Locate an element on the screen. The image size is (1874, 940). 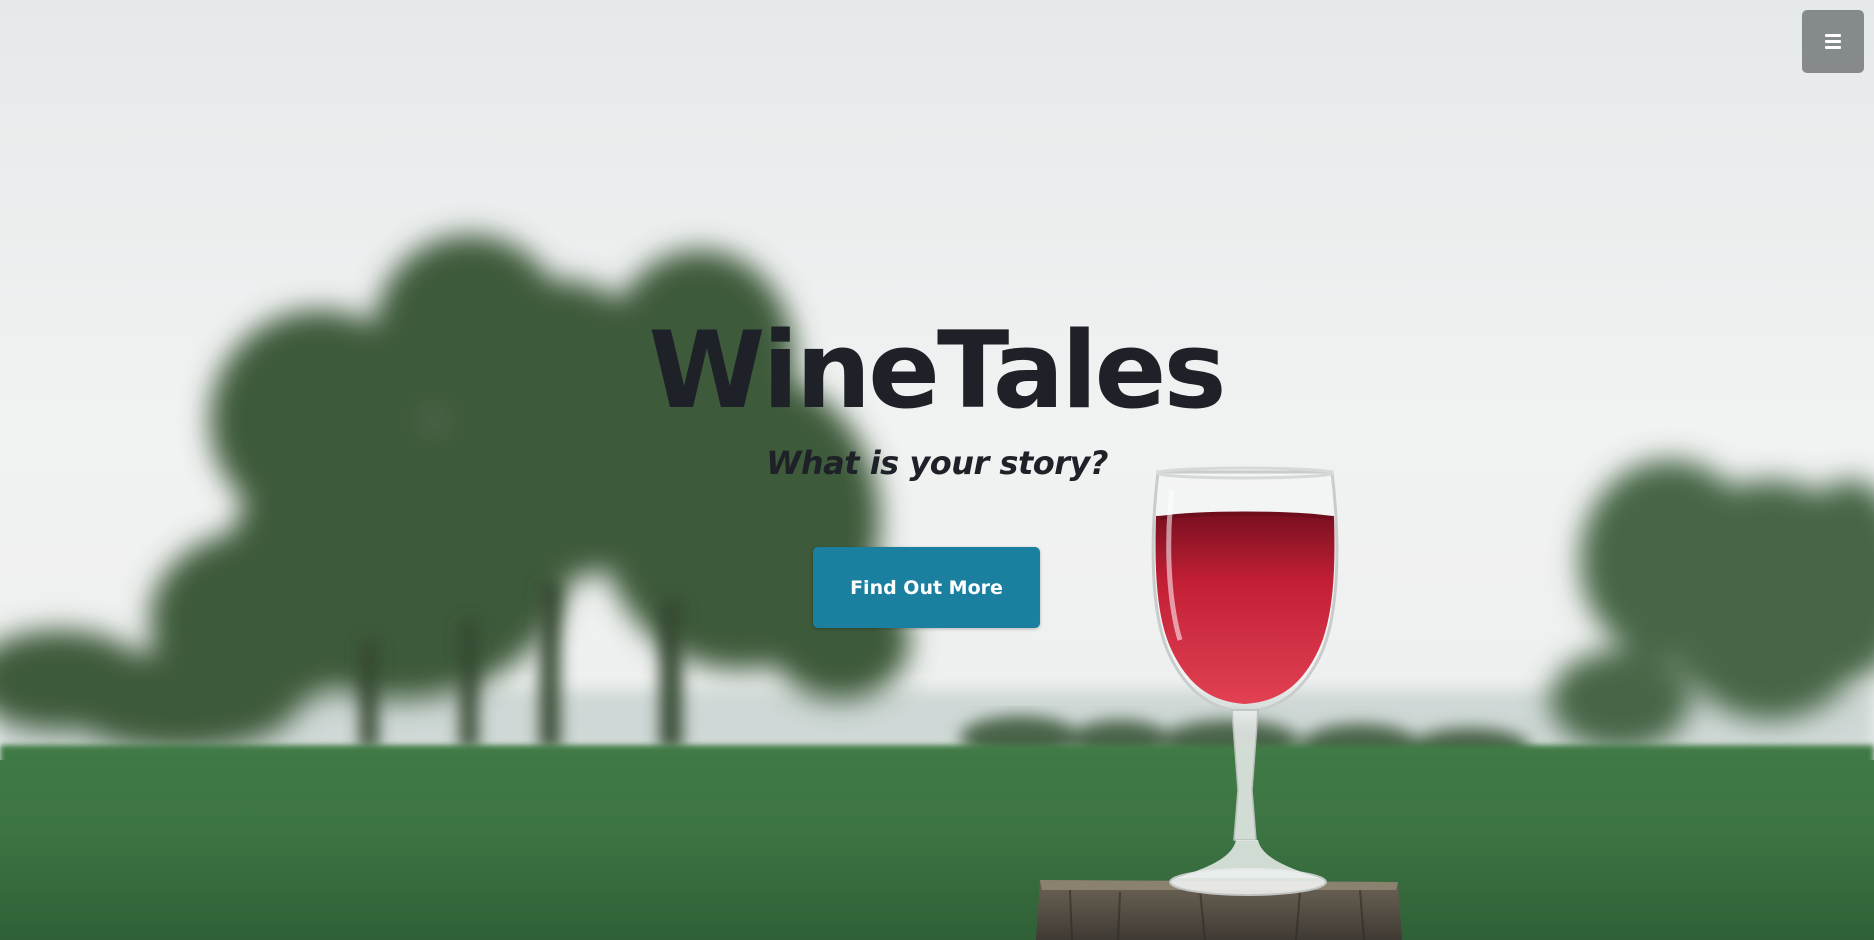
hamburger-menu-icon is located at coordinates (1833, 41).